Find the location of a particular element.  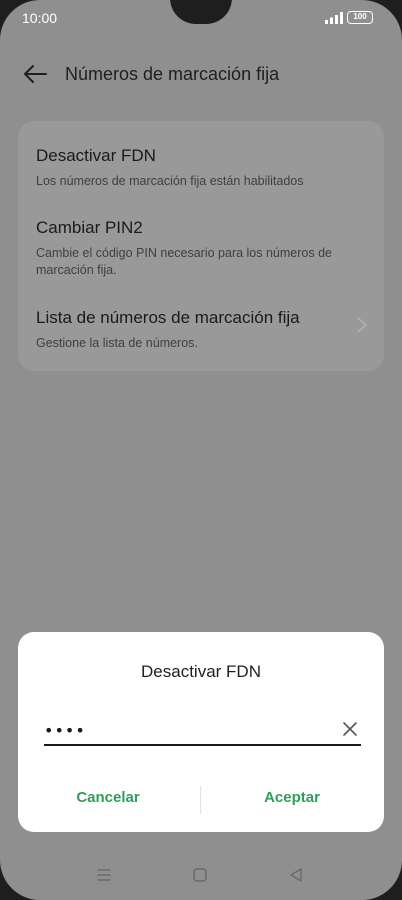

button-divider is located at coordinates (200, 800).